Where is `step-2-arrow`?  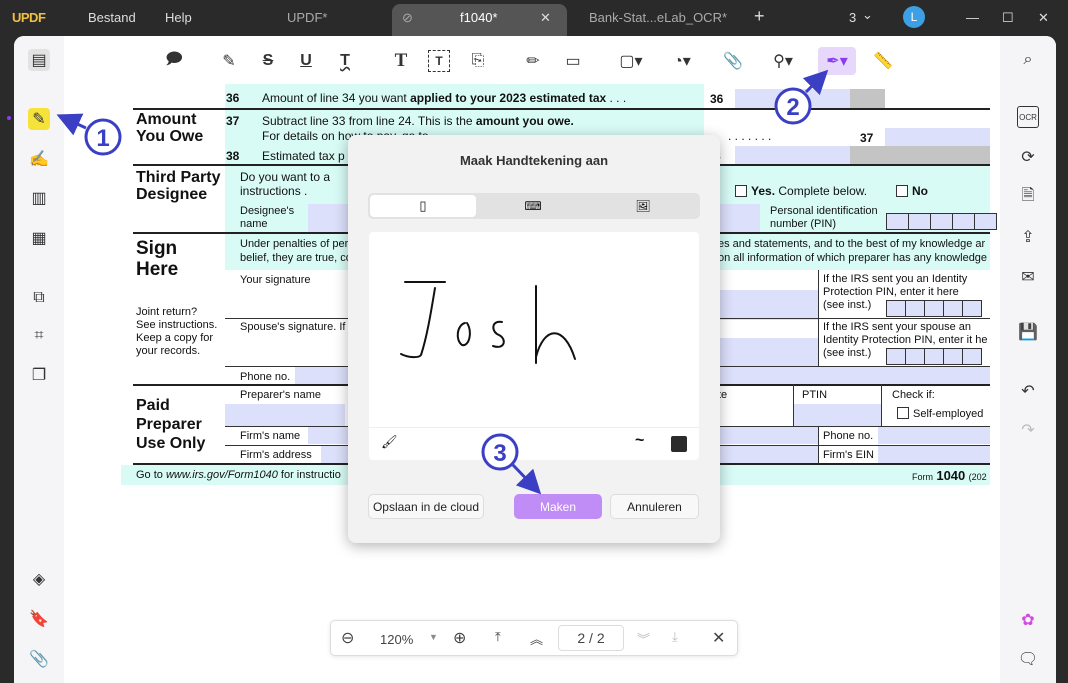 step-2-arrow is located at coordinates (815, 82).